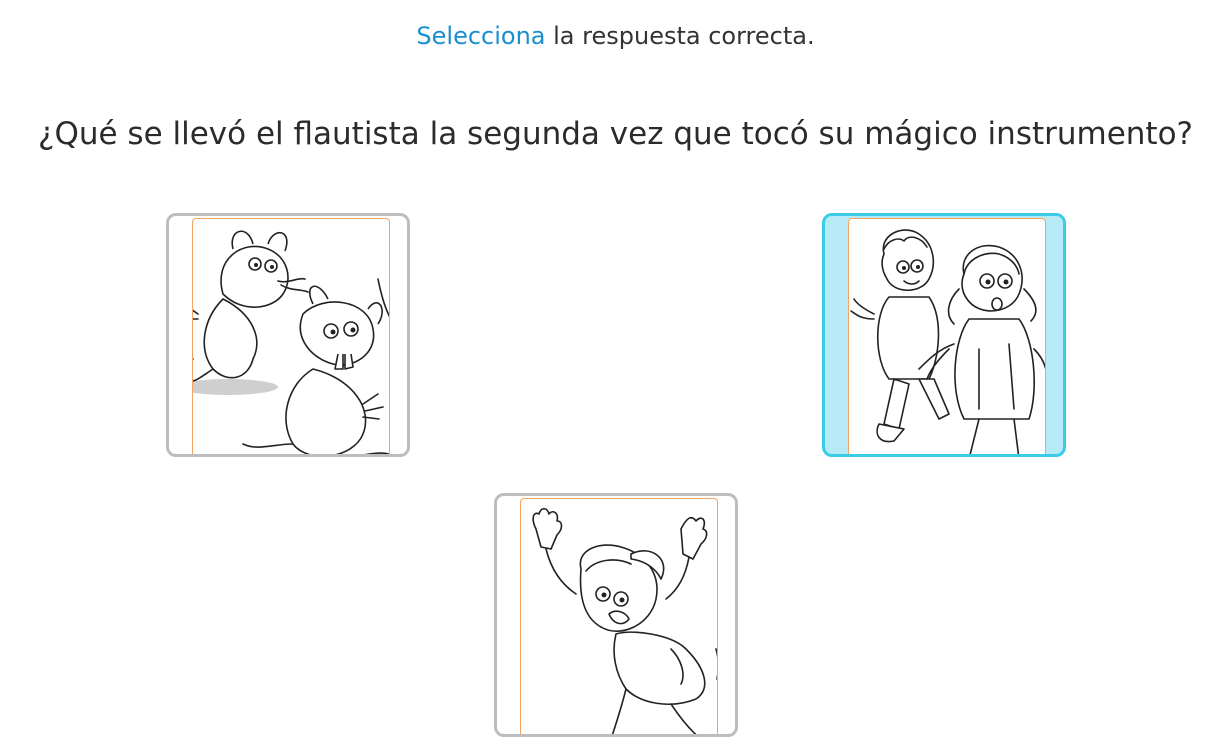 The width and height of the screenshot is (1231, 751). What do you see at coordinates (947, 341) in the screenshot?
I see `children-illustration` at bounding box center [947, 341].